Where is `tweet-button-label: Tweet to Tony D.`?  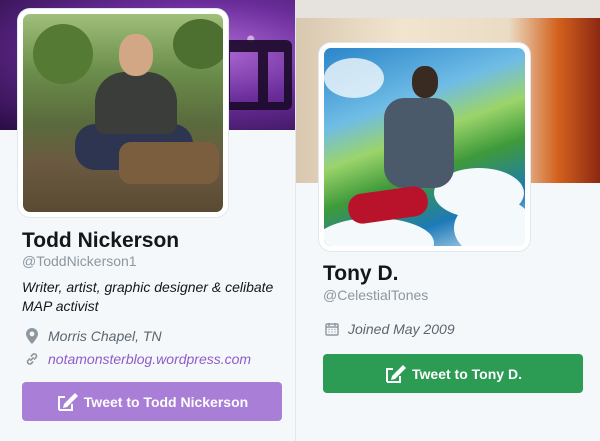
tweet-button-label: Tweet to Tony D. is located at coordinates (467, 373).